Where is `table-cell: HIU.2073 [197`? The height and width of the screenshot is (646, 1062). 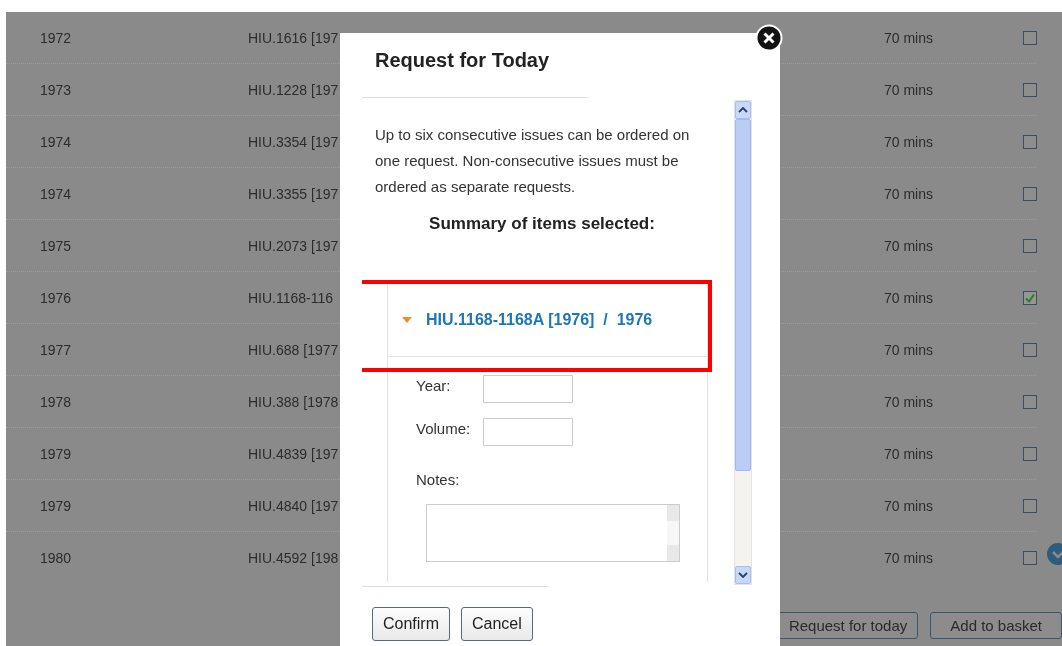
table-cell: HIU.2073 [197 is located at coordinates (293, 245).